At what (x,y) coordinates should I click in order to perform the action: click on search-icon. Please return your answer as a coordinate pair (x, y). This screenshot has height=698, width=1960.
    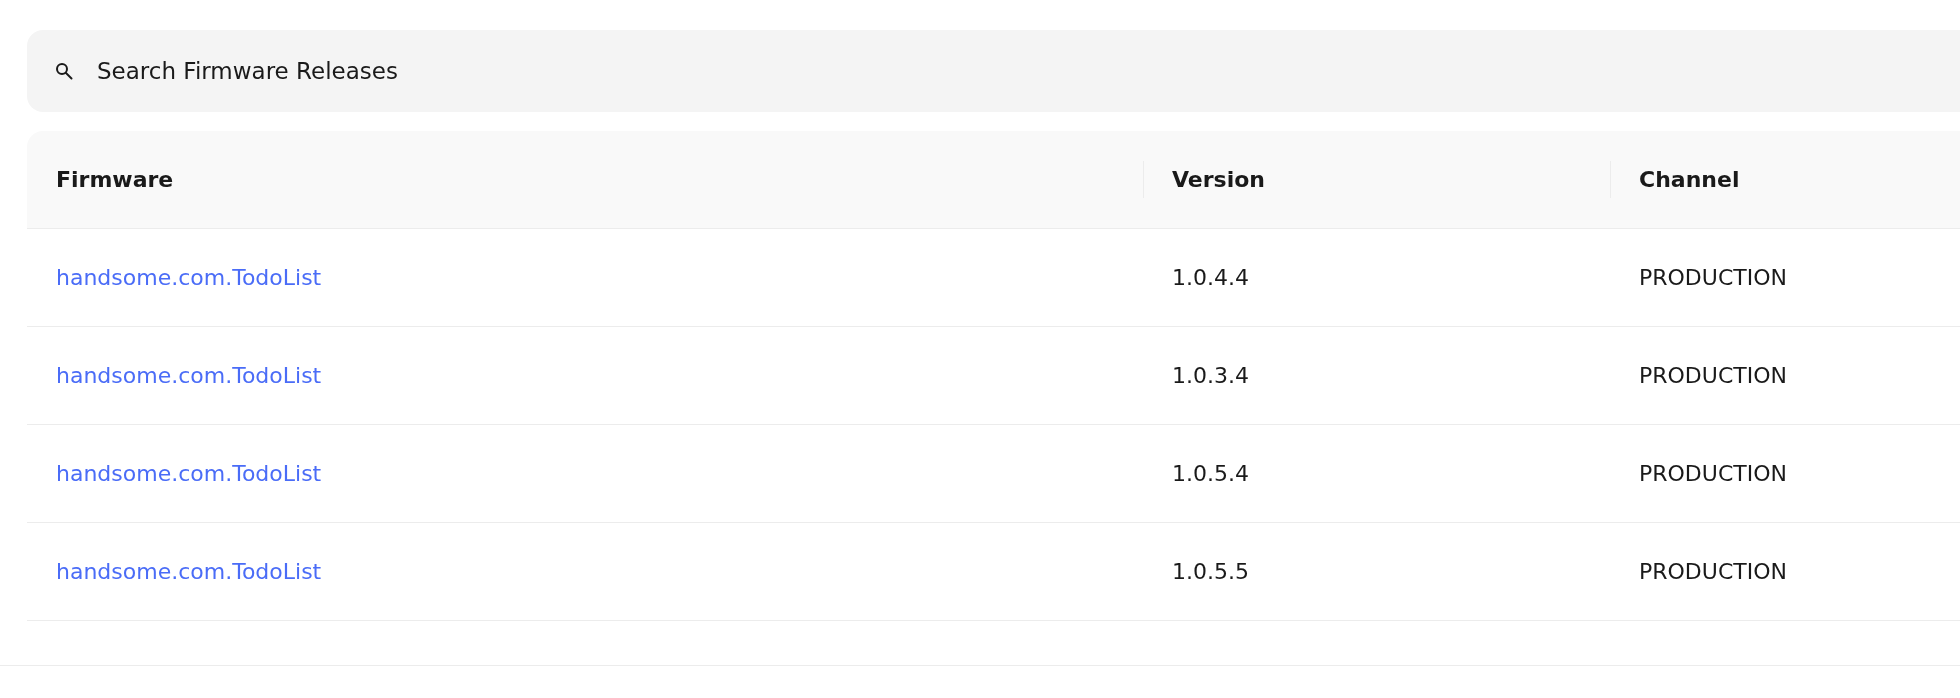
    Looking at the image, I should click on (64, 71).